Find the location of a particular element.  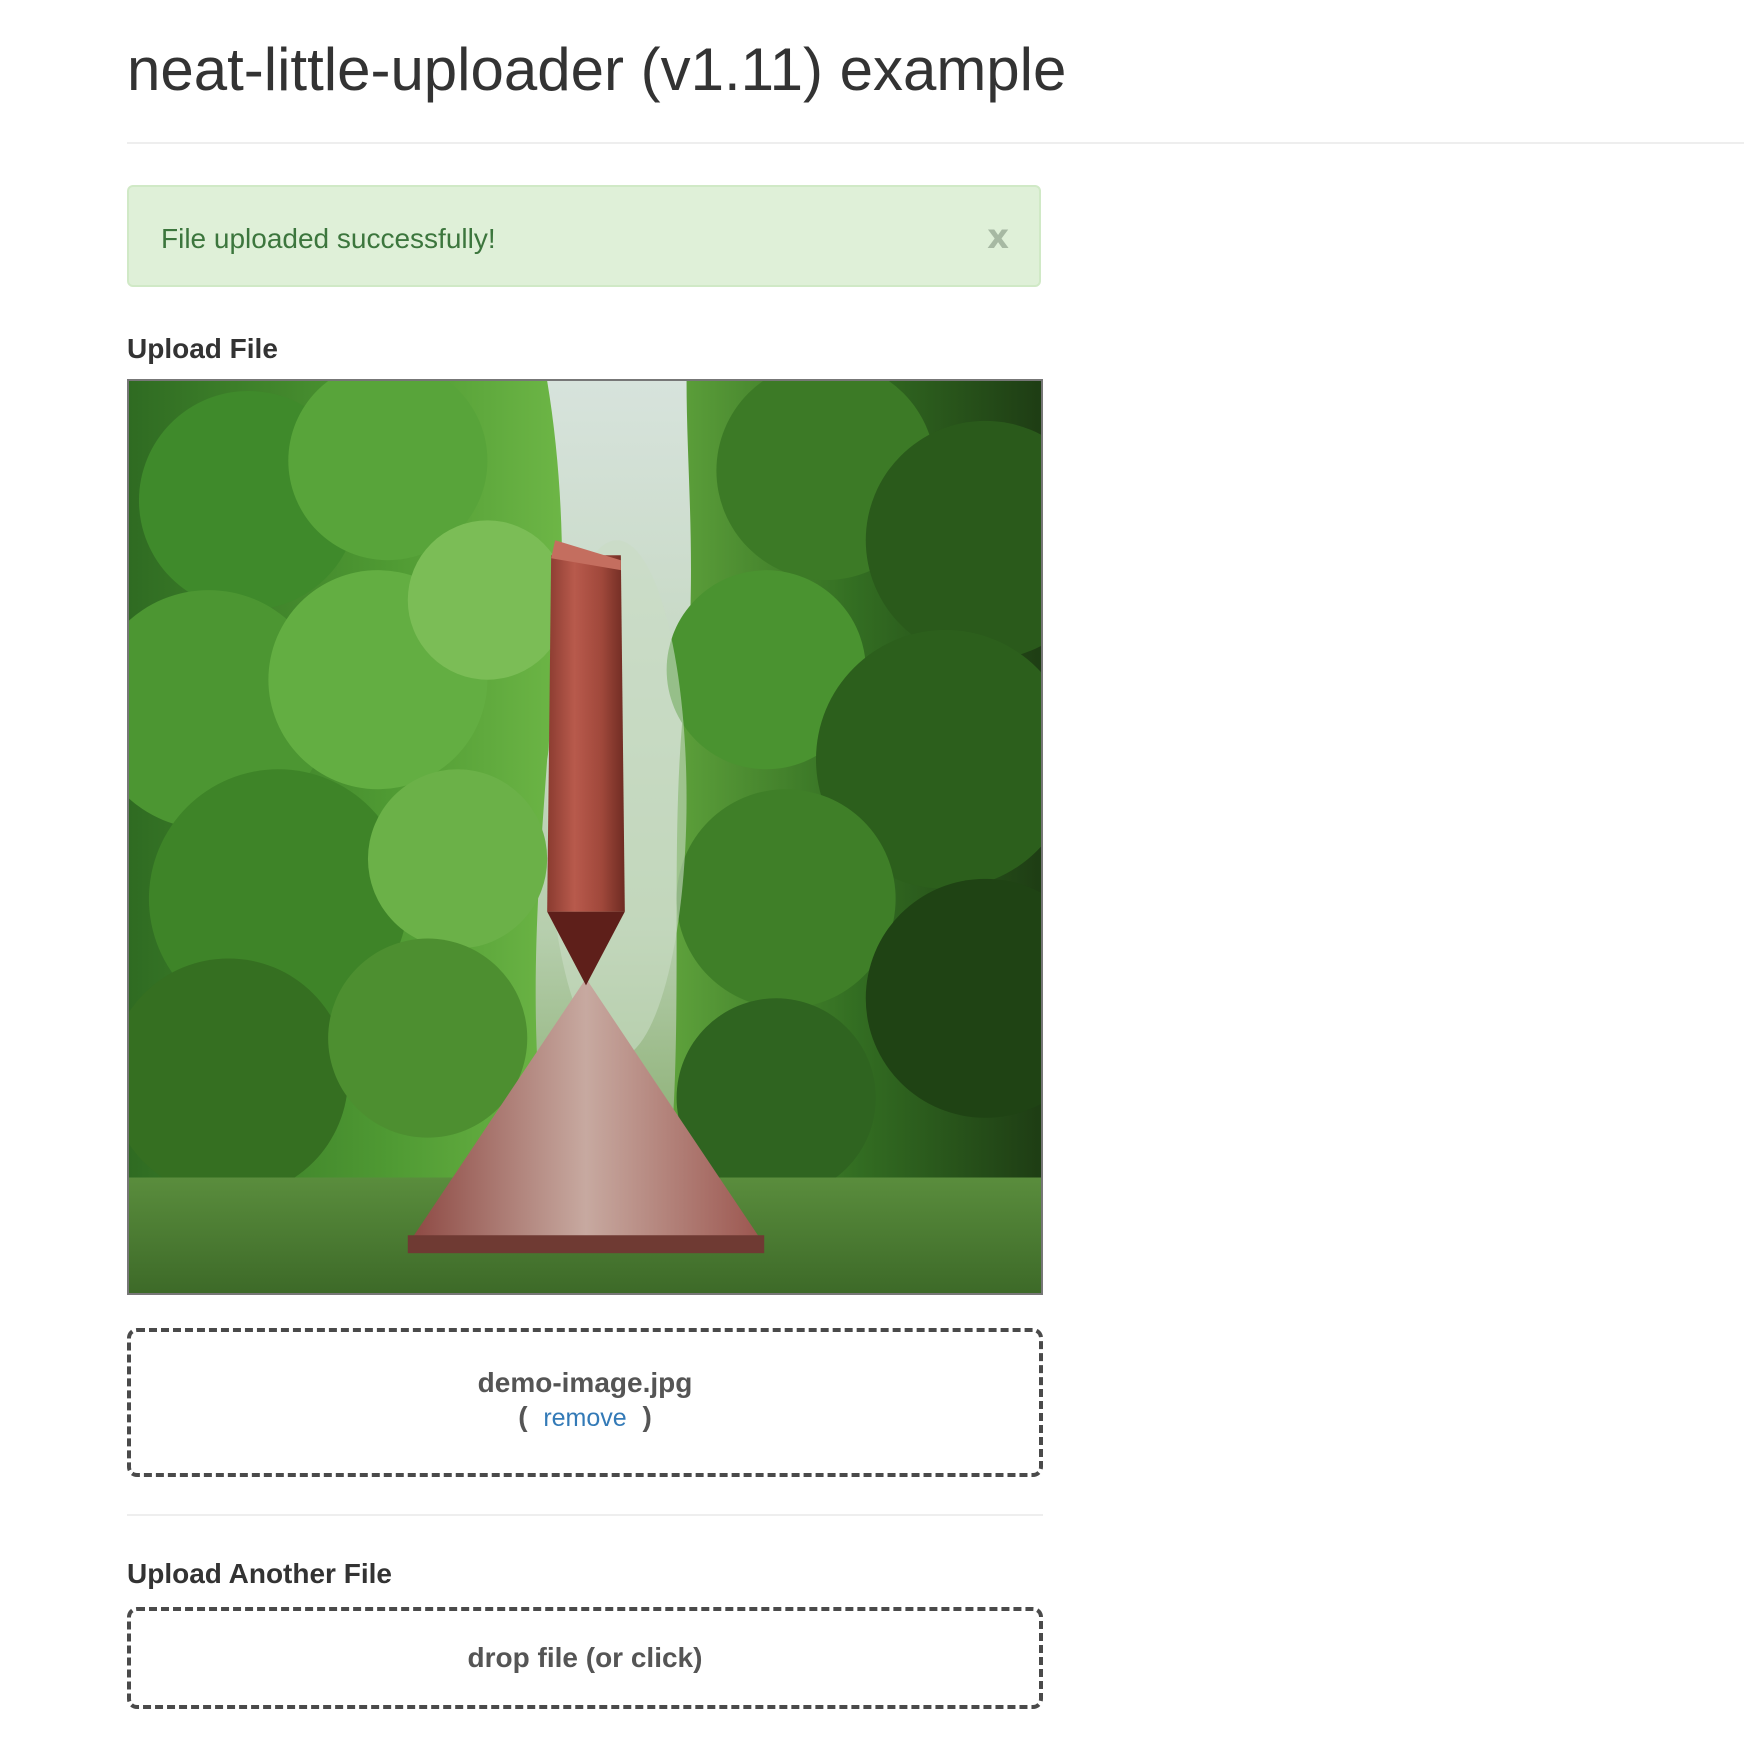

alert-message: File uploaded successfully! is located at coordinates (328, 238).